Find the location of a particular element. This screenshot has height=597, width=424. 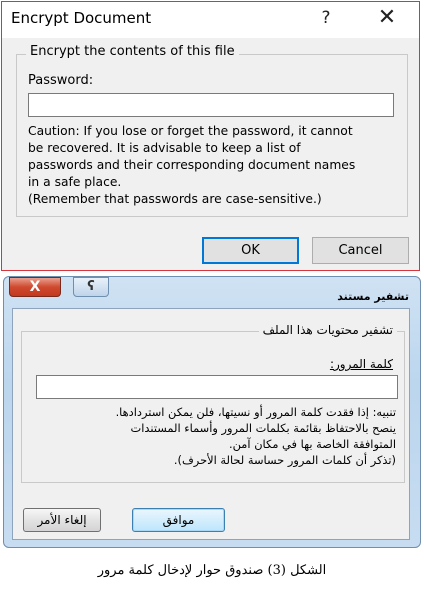

caution-line: المتوافقة الخاصة بها في مكان آمن. is located at coordinates (312, 444).